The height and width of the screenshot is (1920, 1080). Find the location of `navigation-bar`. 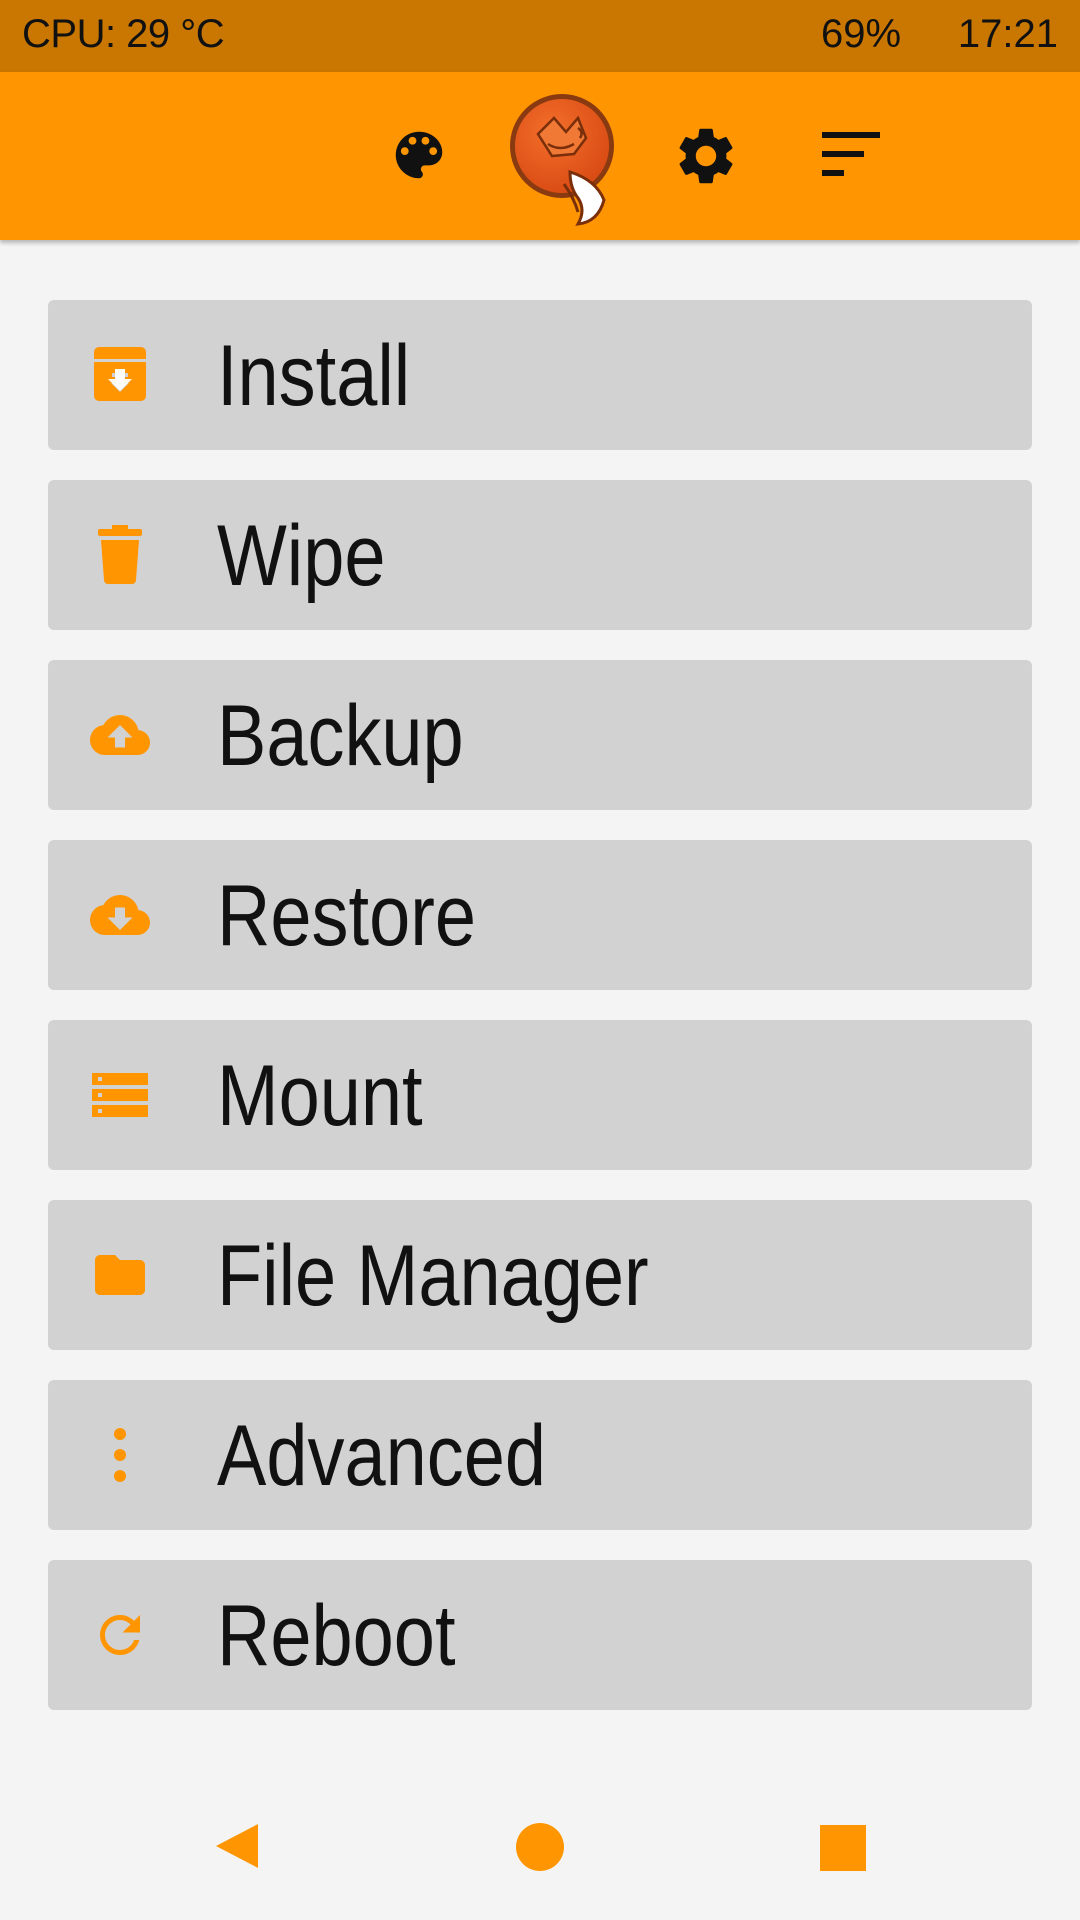

navigation-bar is located at coordinates (540, 1845).